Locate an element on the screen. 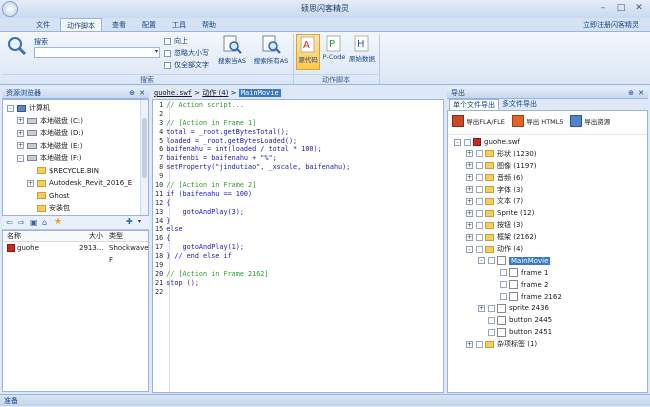 The width and height of the screenshot is (650, 407). swf-tree-item: frame 1 is located at coordinates (547, 274).